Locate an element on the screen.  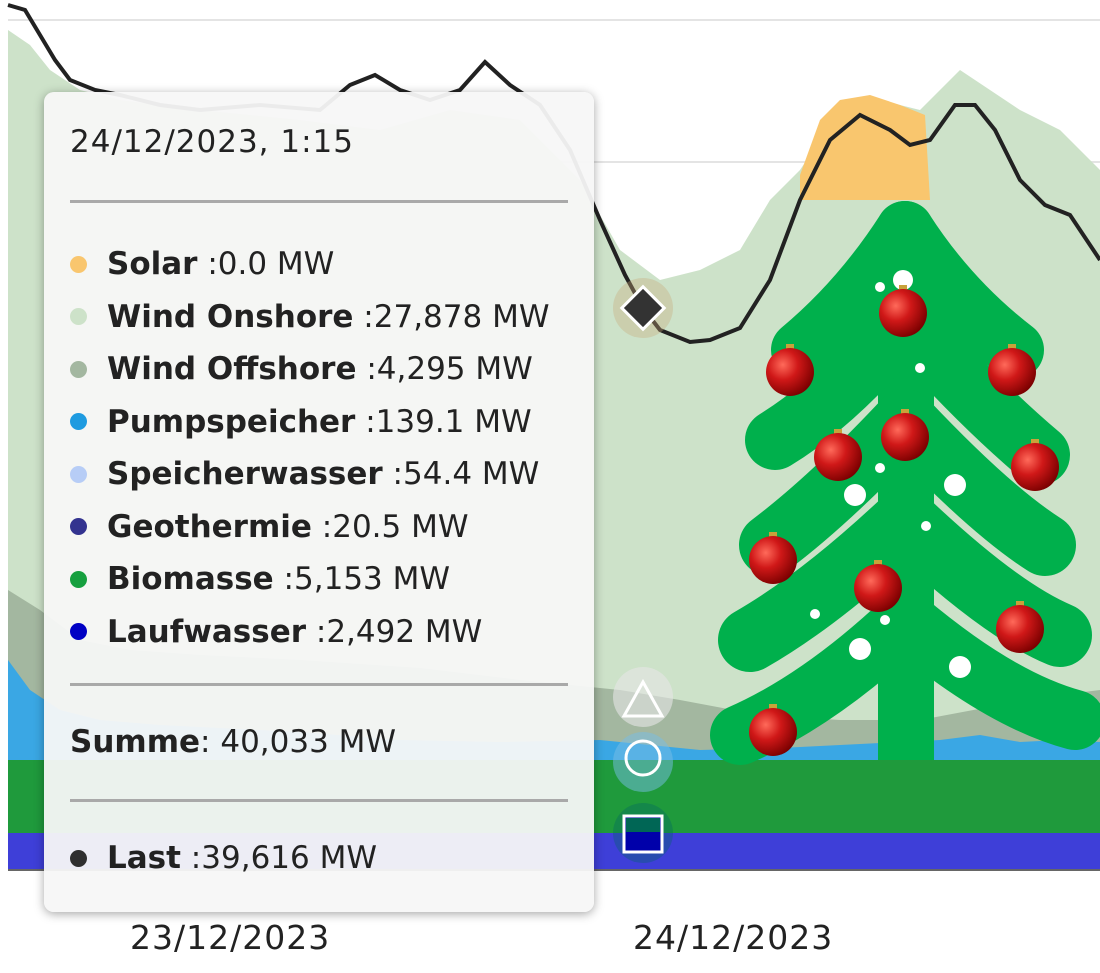
tooltip-load-colon: : is located at coordinates (191, 858).